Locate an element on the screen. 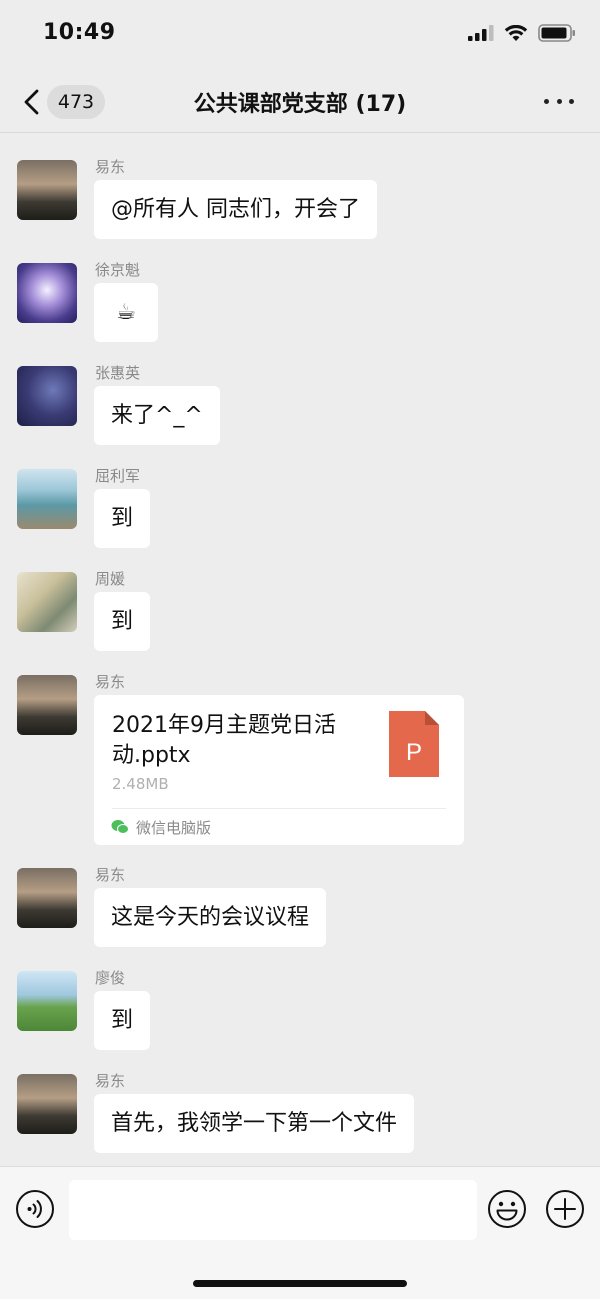 This screenshot has width=600, height=1299. status-bar: 10:49 is located at coordinates (300, 36).